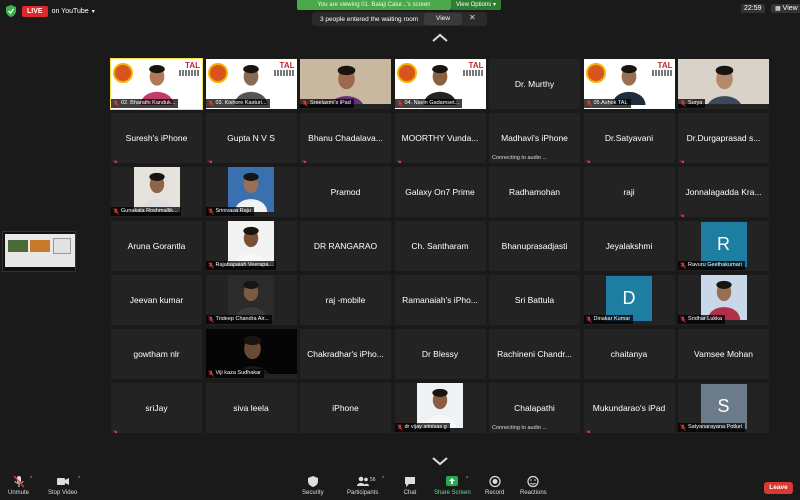 The height and width of the screenshot is (500, 800). What do you see at coordinates (62, 485) in the screenshot?
I see `stop-video-button: Stop Video` at bounding box center [62, 485].